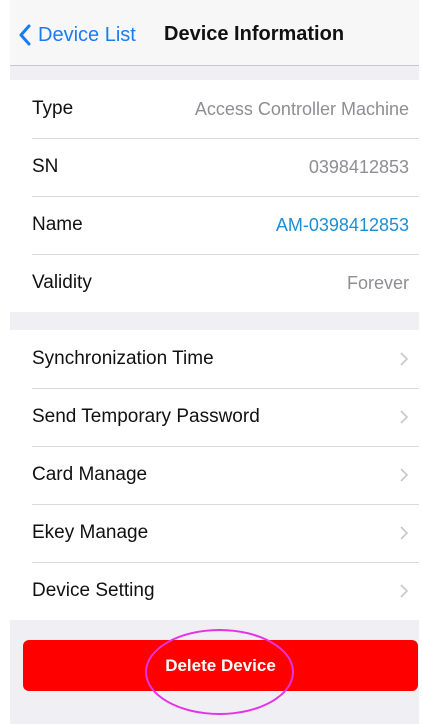  I want to click on delete-device-button: Delete Device, so click(220, 665).